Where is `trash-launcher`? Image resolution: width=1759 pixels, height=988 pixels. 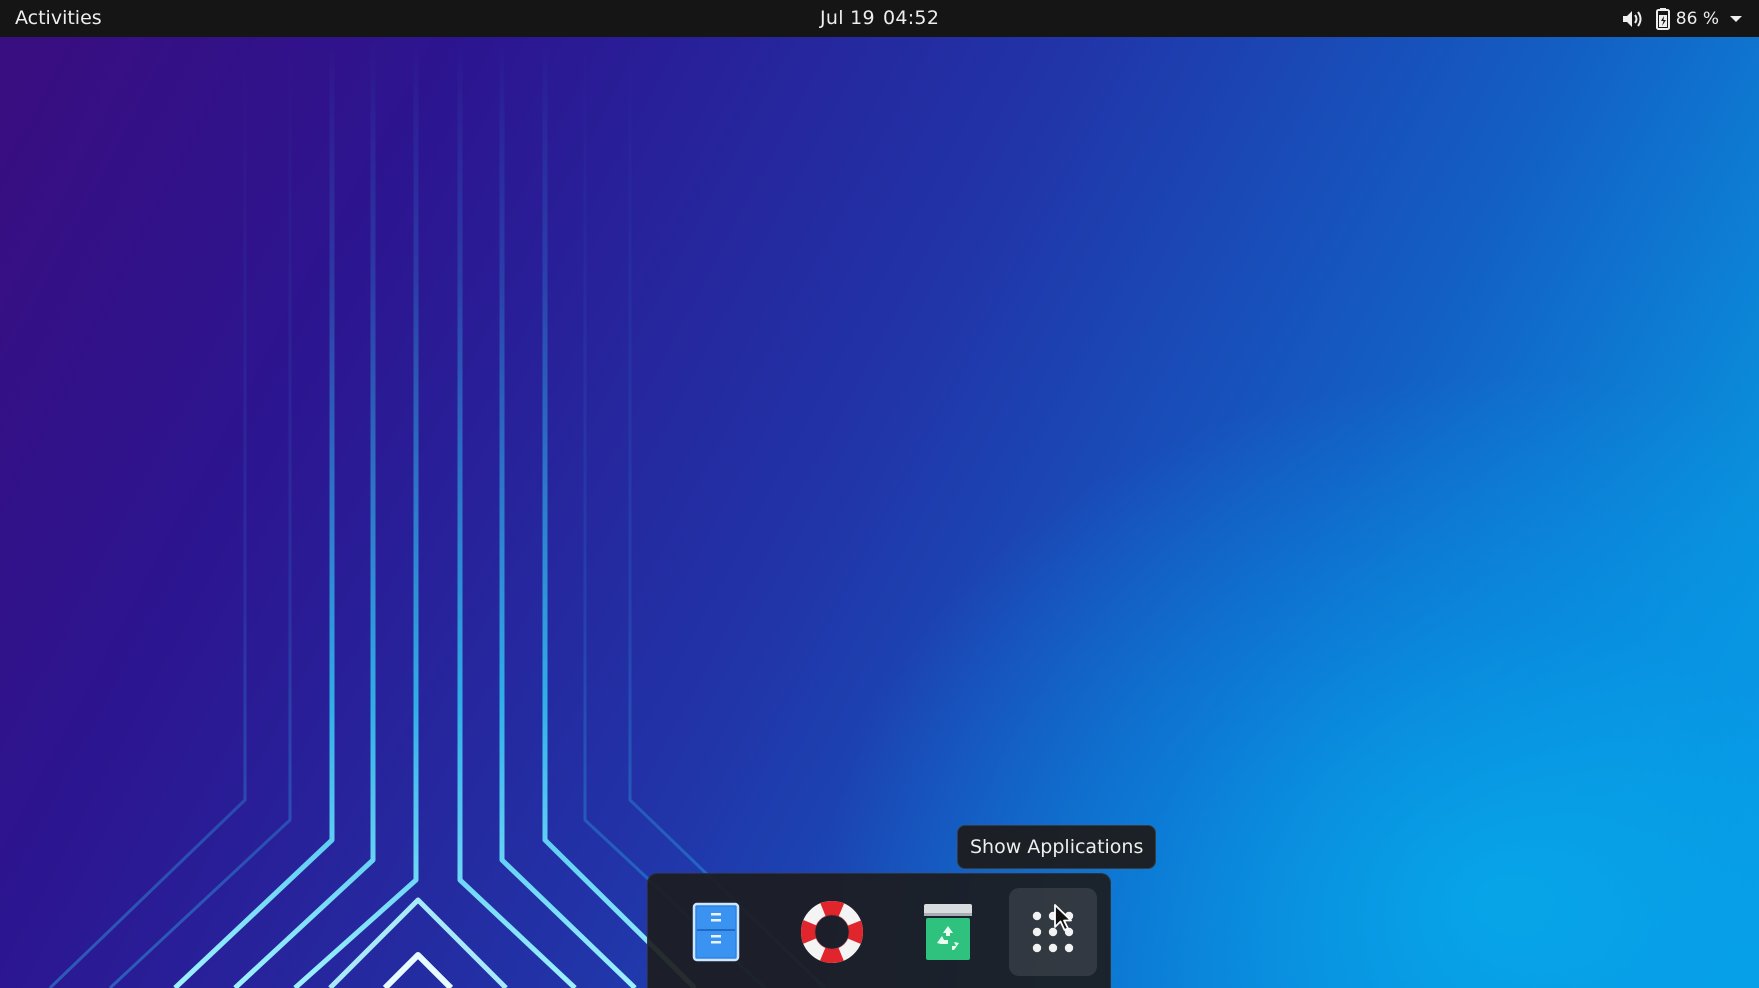
trash-launcher is located at coordinates (948, 932).